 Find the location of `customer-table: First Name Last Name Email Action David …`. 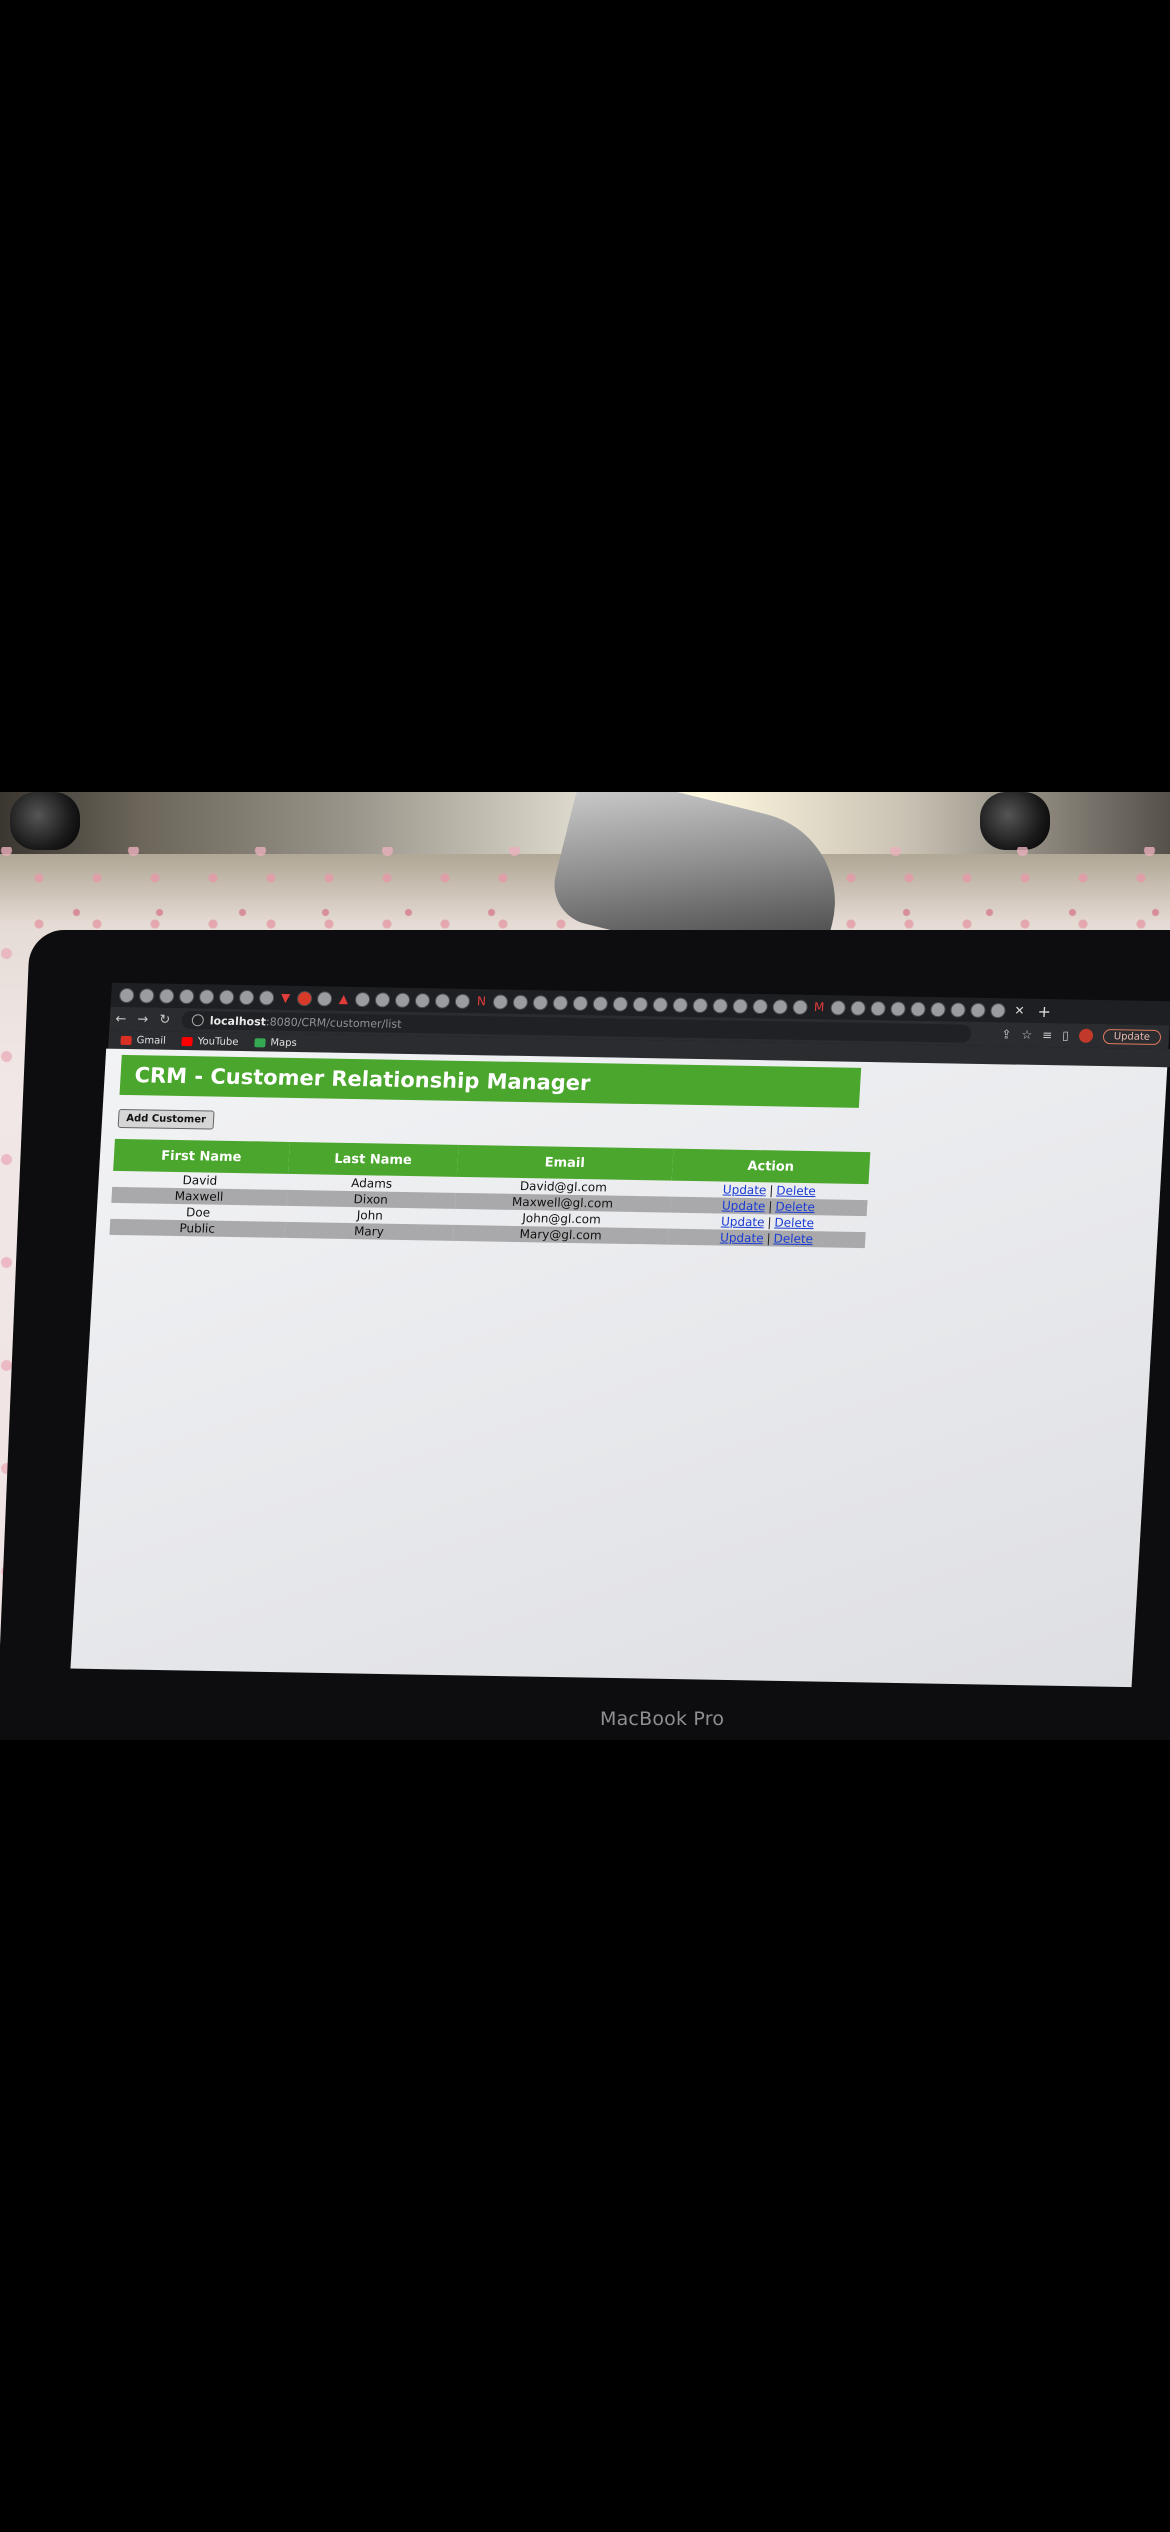

customer-table: First Name Last Name Email Action David … is located at coordinates (490, 1193).